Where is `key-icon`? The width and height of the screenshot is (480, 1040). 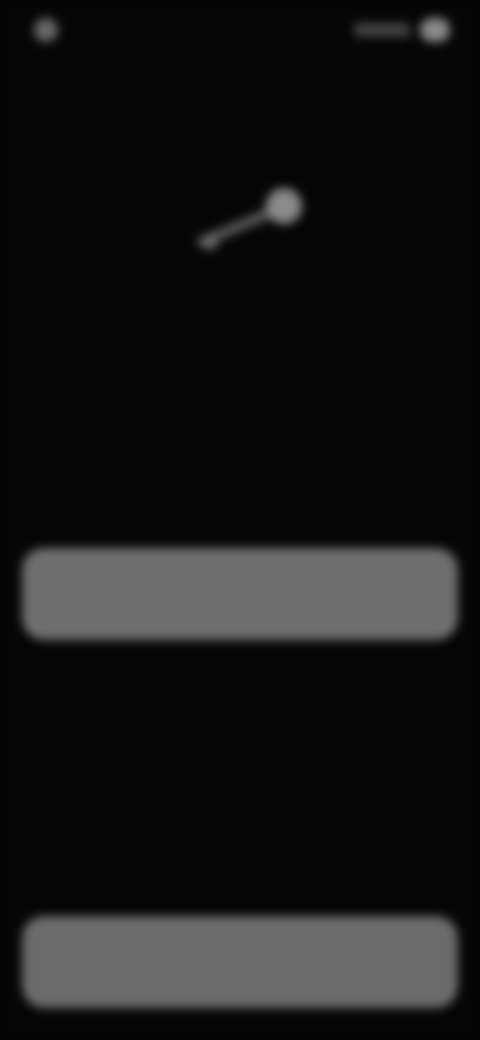
key-icon is located at coordinates (249, 219).